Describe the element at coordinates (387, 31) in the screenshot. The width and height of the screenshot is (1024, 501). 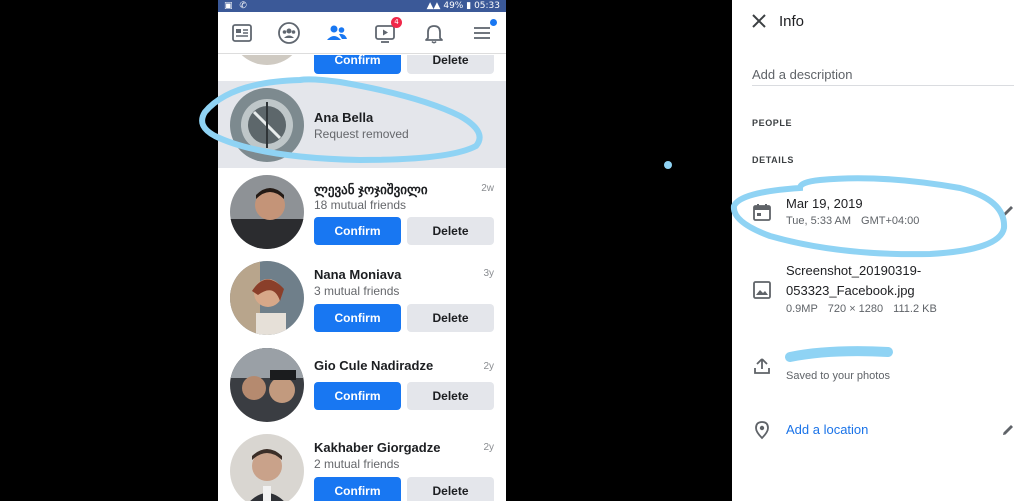
I see `watch-icon: 4` at that location.